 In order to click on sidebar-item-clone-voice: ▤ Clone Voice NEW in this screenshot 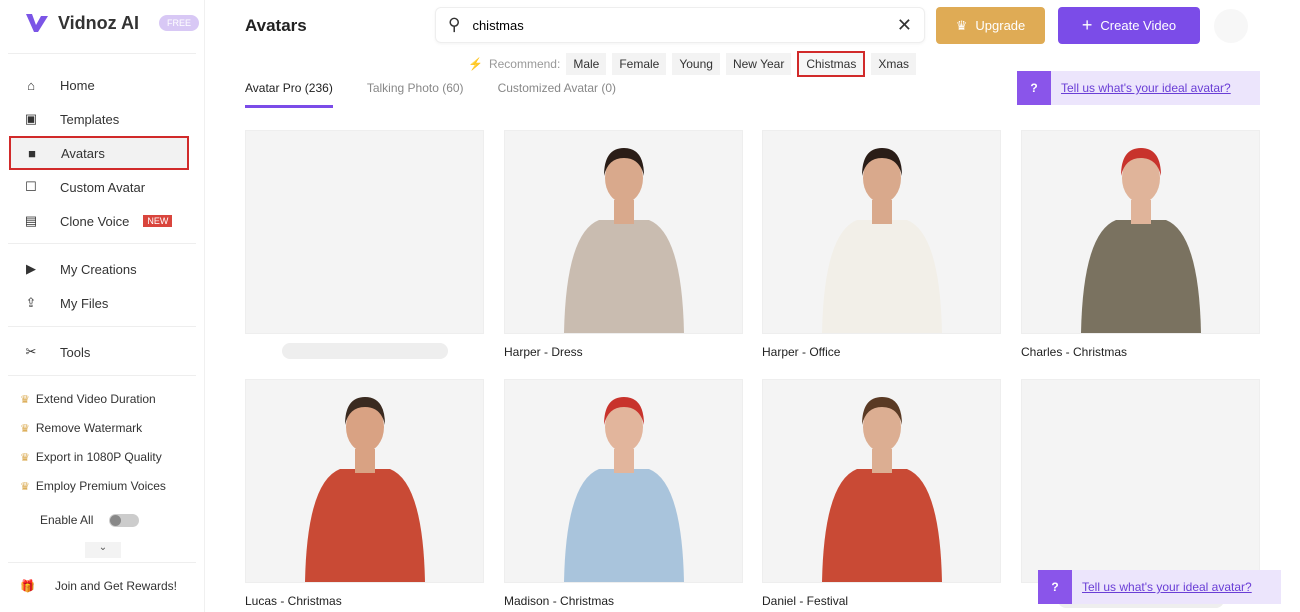, I will do `click(98, 221)`.